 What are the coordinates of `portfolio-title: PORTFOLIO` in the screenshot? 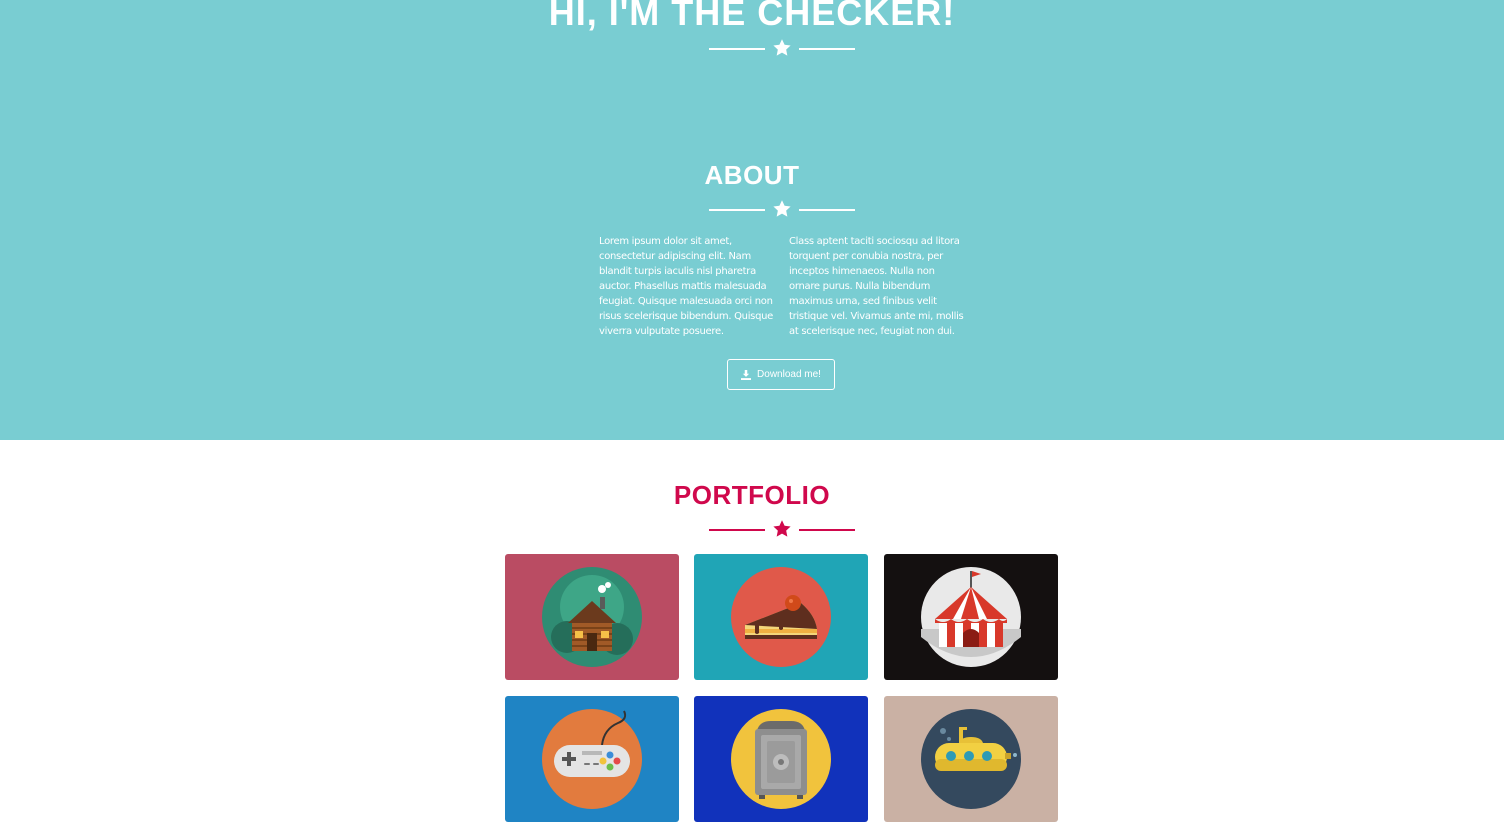 It's located at (752, 495).